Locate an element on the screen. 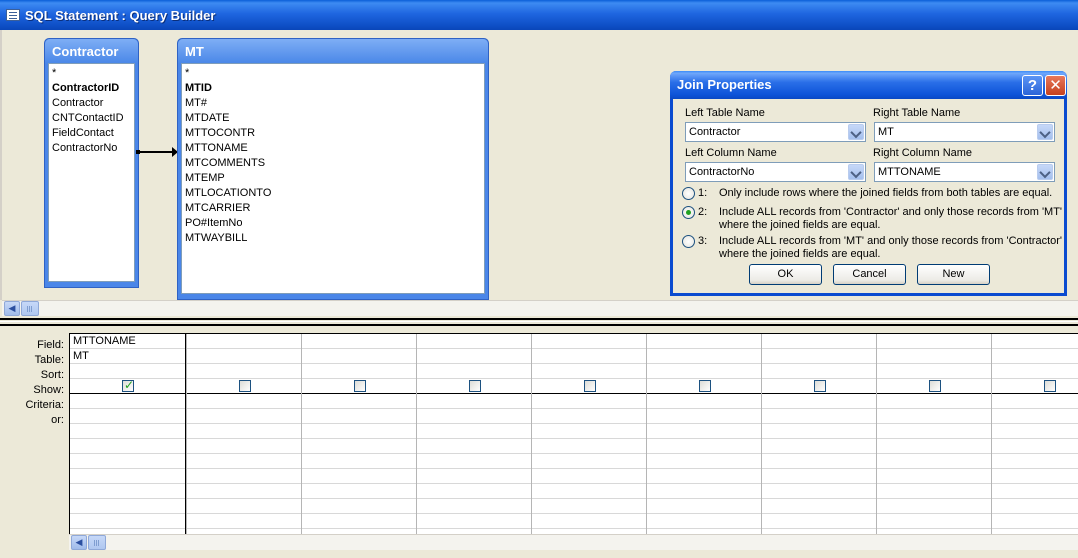  field-item: MTCOMMENTS is located at coordinates (333, 163).